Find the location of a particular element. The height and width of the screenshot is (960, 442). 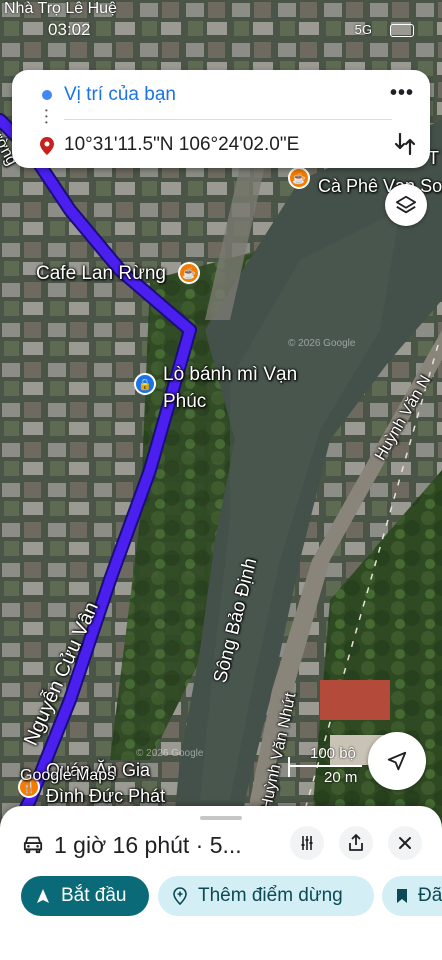

notification-text: Nhà Trọ Lê Huệ is located at coordinates (60, 8).